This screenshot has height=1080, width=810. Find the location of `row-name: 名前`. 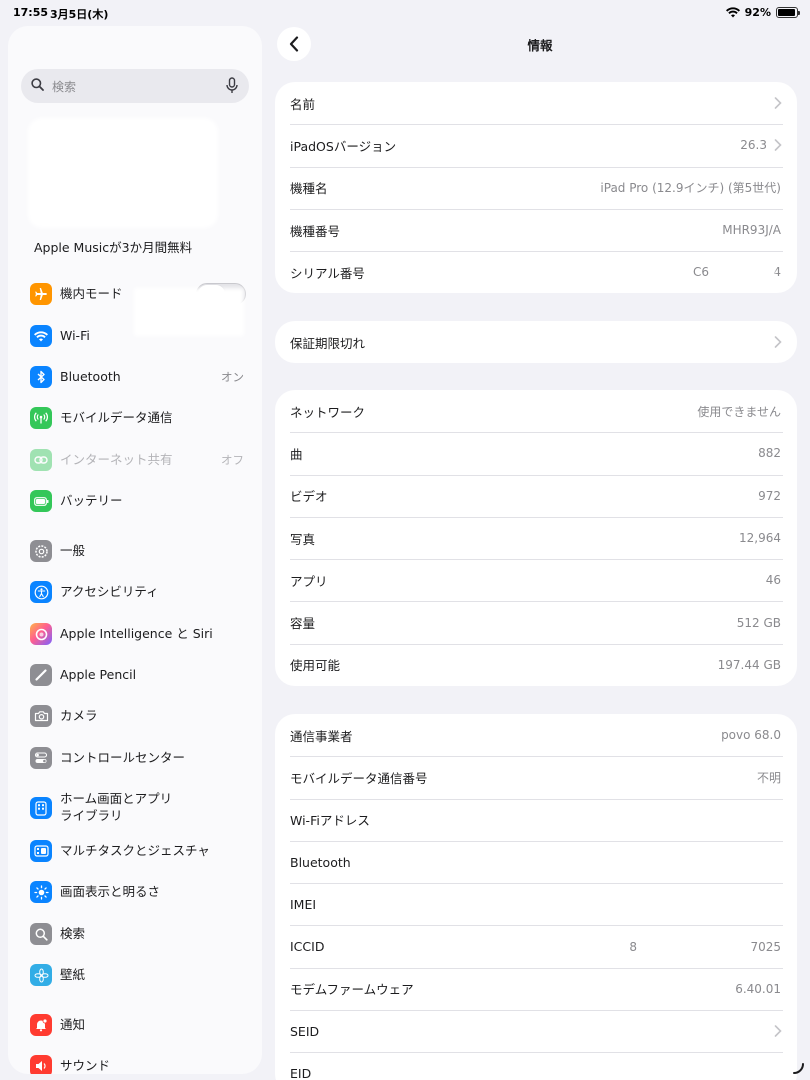

row-name: 名前 is located at coordinates (536, 103).